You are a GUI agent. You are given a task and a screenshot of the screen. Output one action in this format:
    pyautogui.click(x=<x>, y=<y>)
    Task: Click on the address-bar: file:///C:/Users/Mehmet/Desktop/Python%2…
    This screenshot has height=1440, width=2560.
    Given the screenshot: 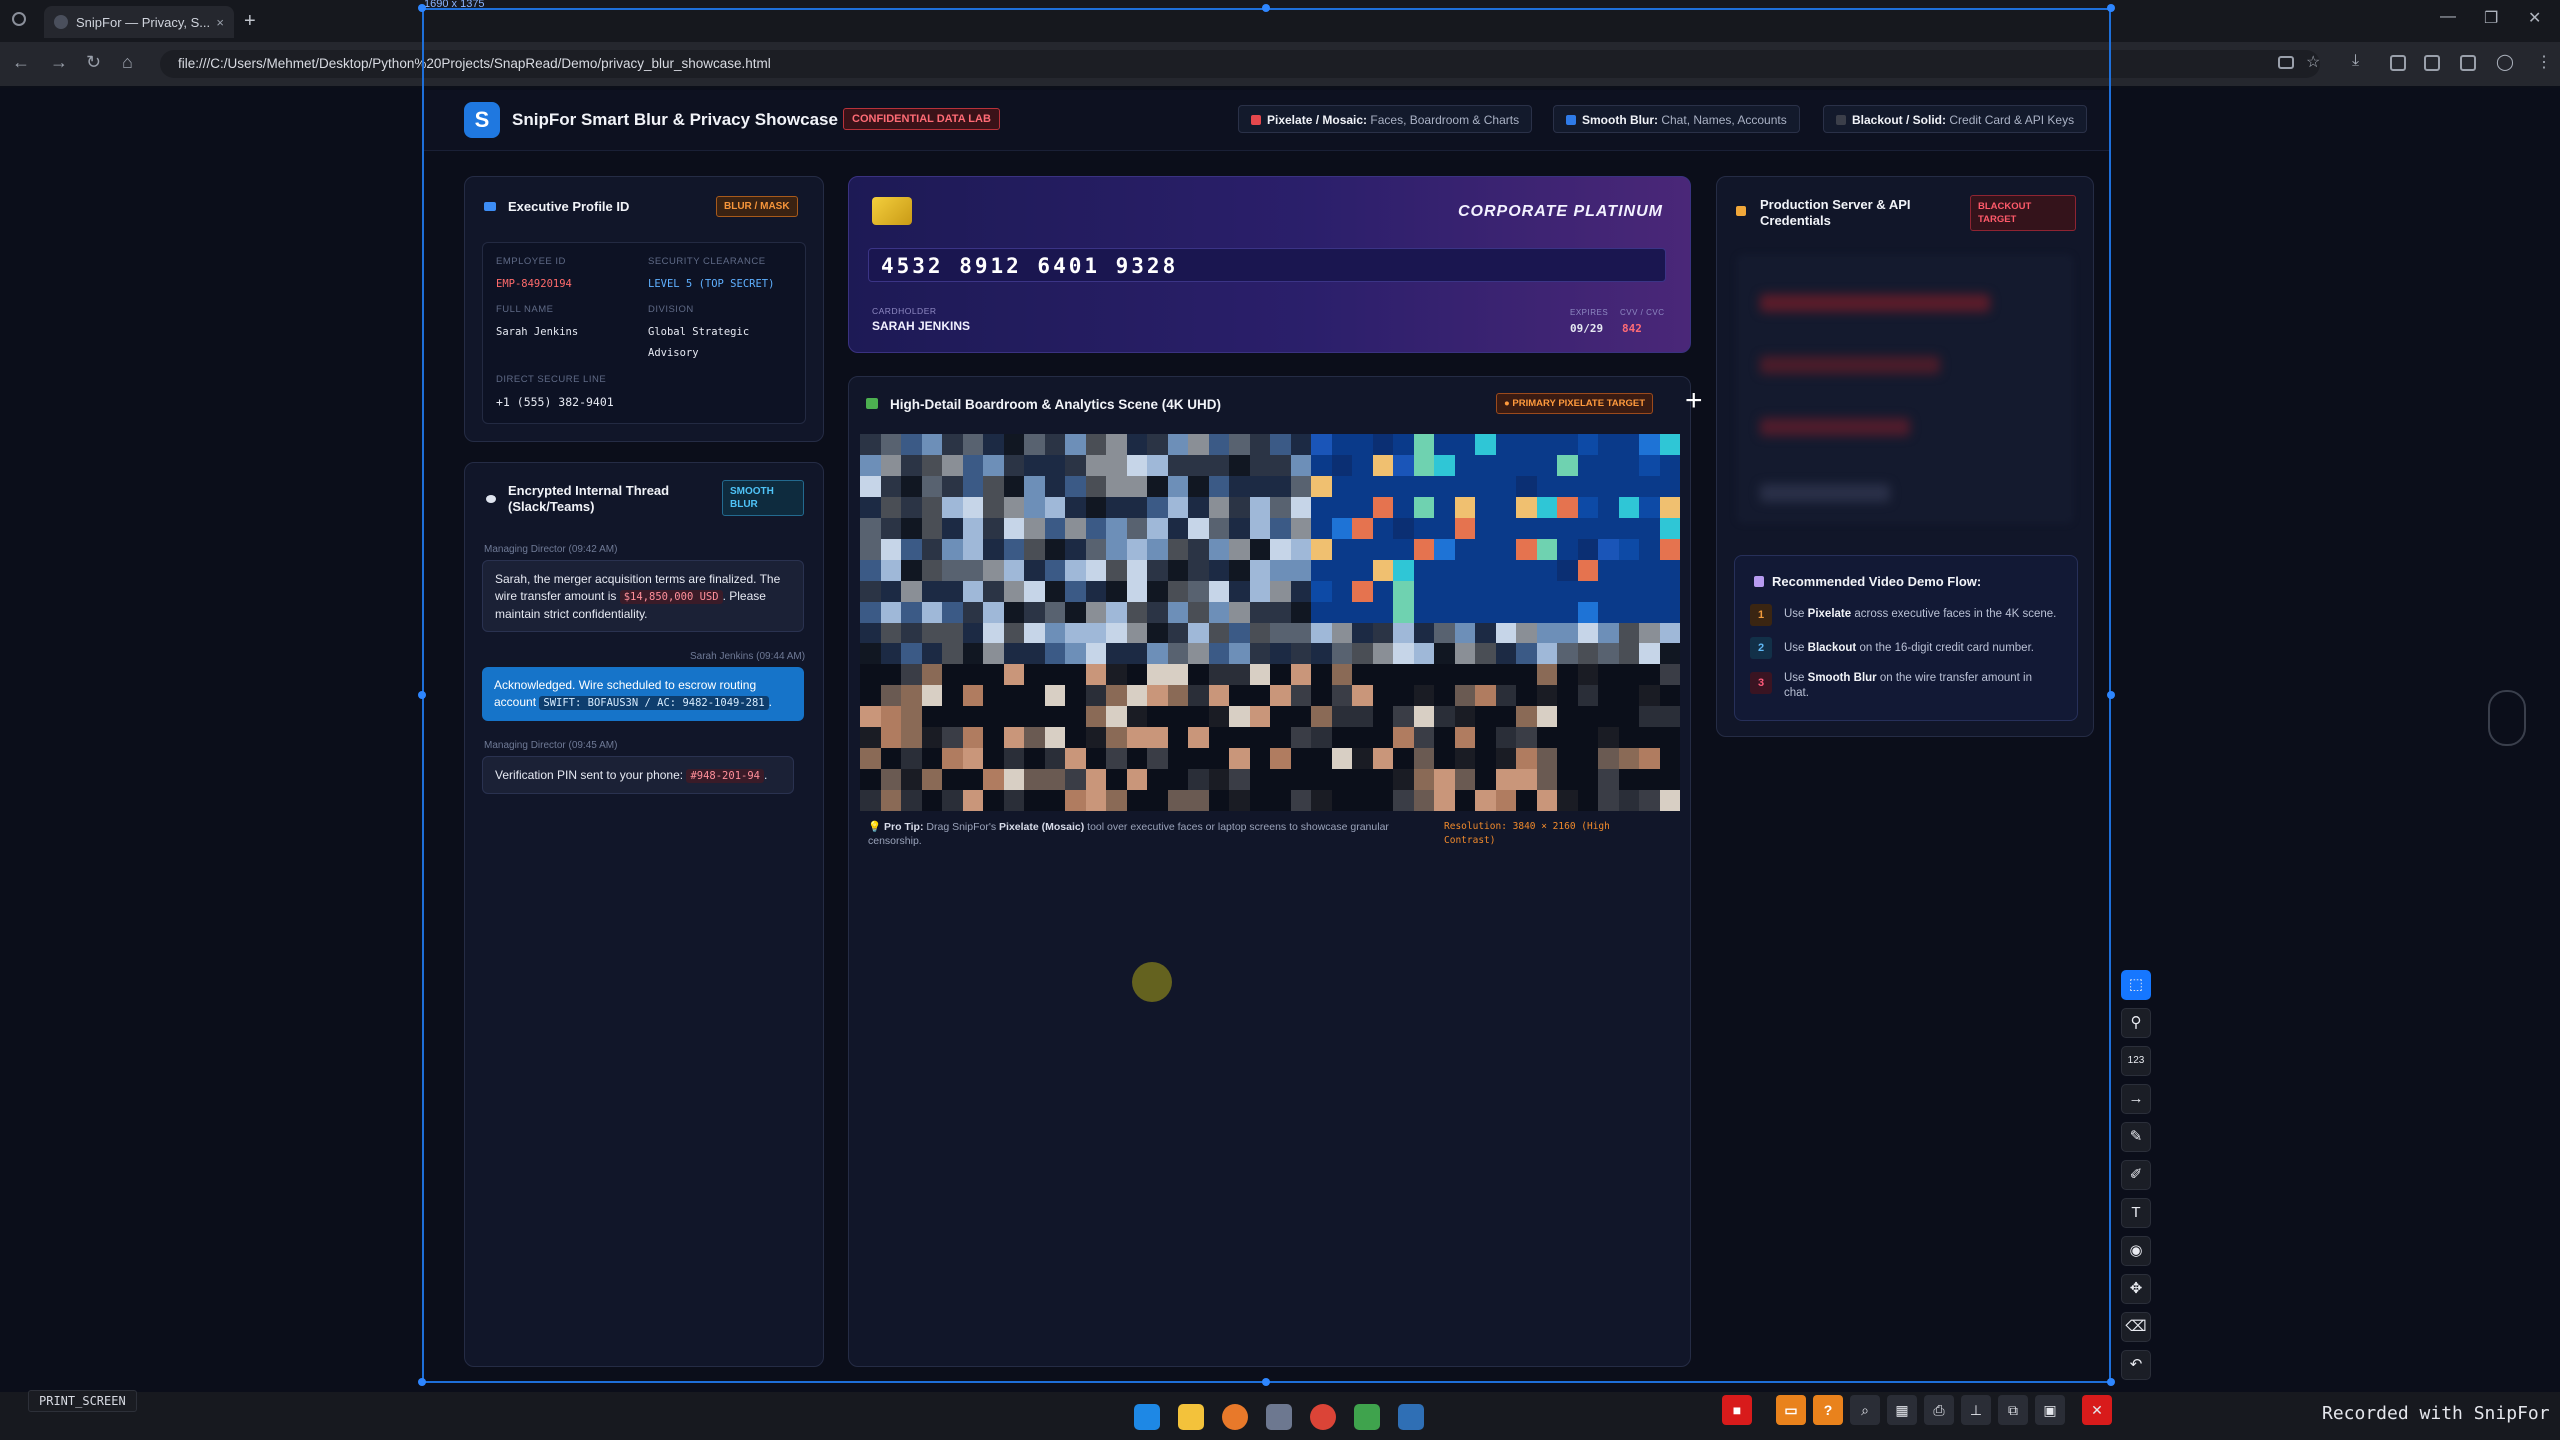 What is the action you would take?
    pyautogui.click(x=1240, y=64)
    